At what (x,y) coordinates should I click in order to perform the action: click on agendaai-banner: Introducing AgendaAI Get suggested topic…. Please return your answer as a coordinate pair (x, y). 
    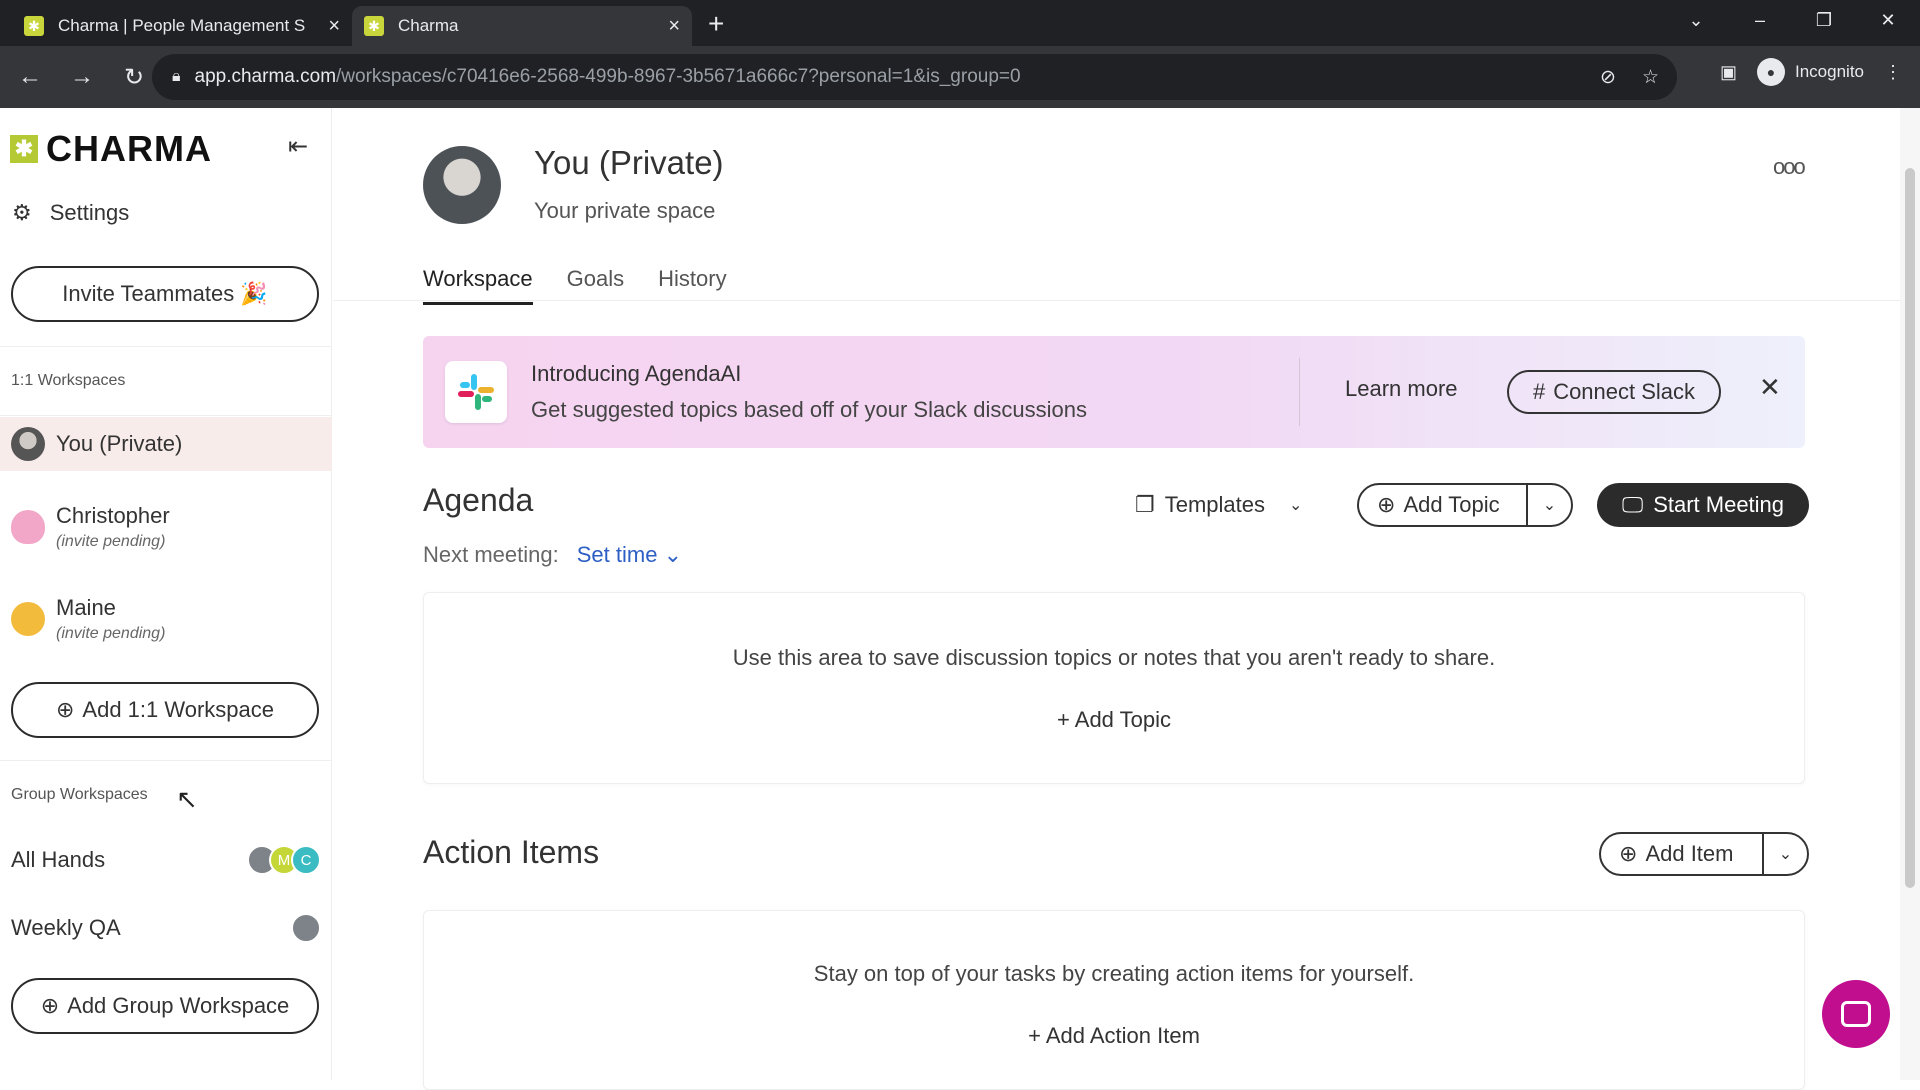
    Looking at the image, I should click on (1114, 392).